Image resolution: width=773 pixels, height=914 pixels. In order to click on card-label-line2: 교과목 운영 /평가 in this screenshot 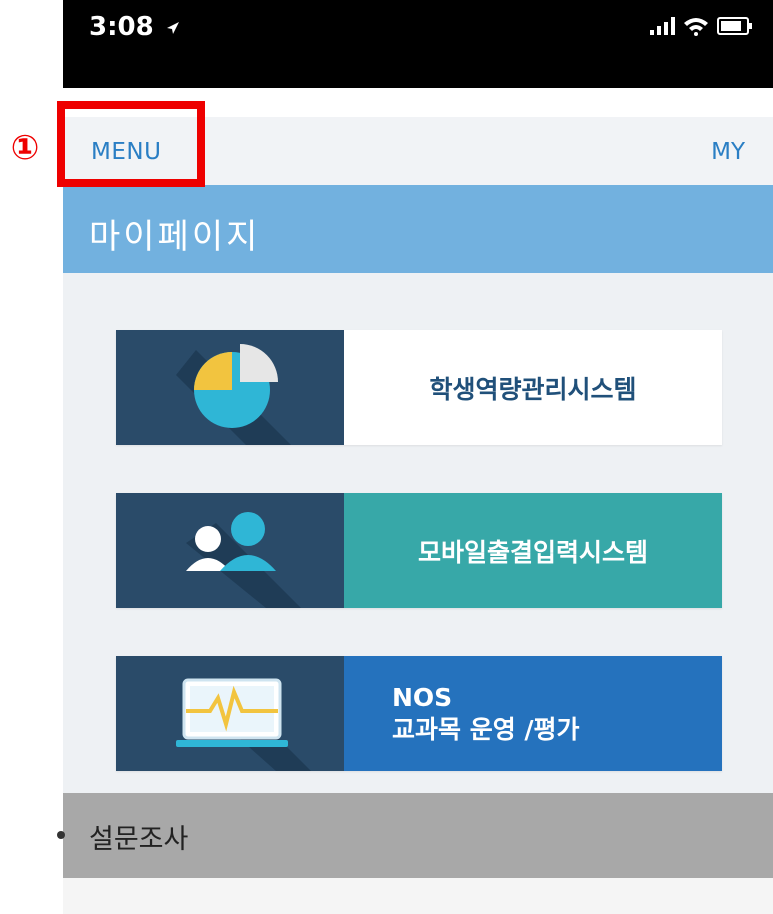, I will do `click(486, 729)`.